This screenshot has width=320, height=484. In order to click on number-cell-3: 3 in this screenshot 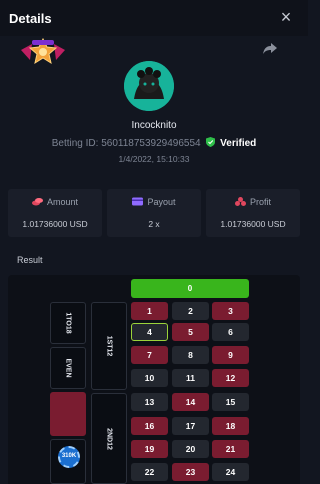, I will do `click(230, 311)`.